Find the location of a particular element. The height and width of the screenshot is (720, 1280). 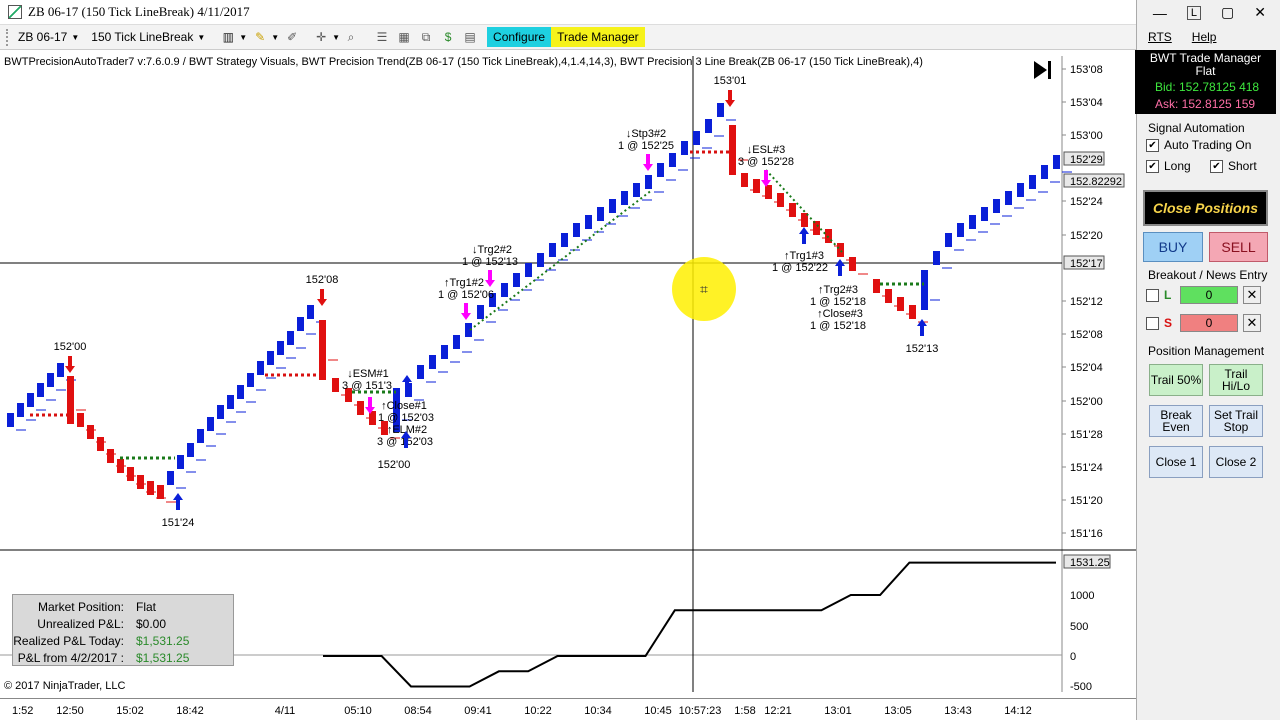

breakout-long-row: L is located at coordinates (1158, 295).